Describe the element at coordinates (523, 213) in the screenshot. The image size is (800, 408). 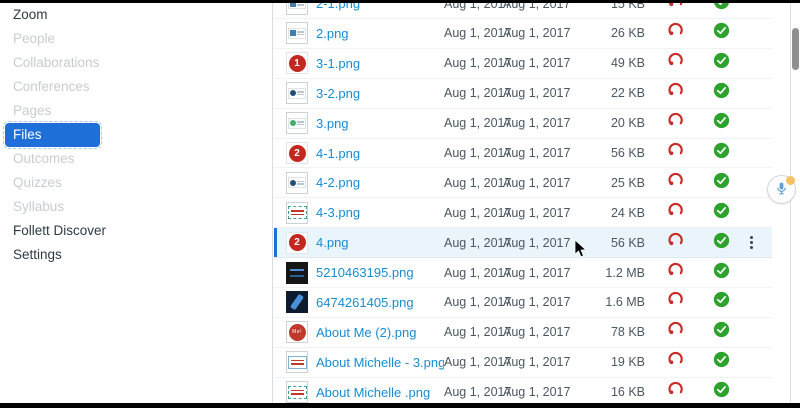
I see `table-row: 4-3.png Aug 1, 2017 Aug 1, 2017 24 KB` at that location.